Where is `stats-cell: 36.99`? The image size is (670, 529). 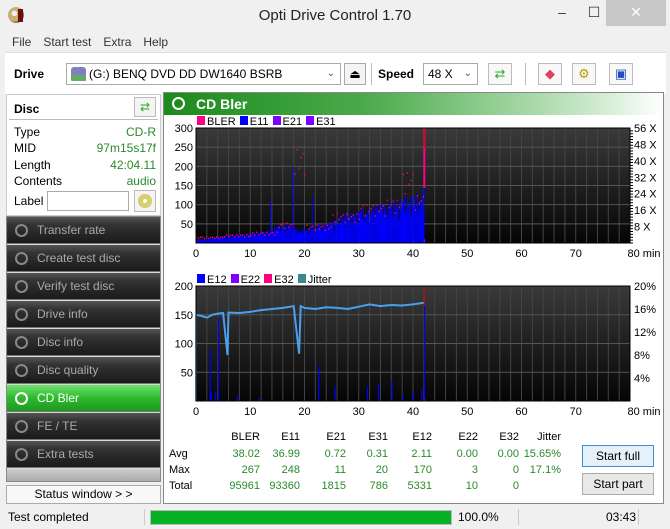
stats-cell: 36.99 is located at coordinates (286, 454).